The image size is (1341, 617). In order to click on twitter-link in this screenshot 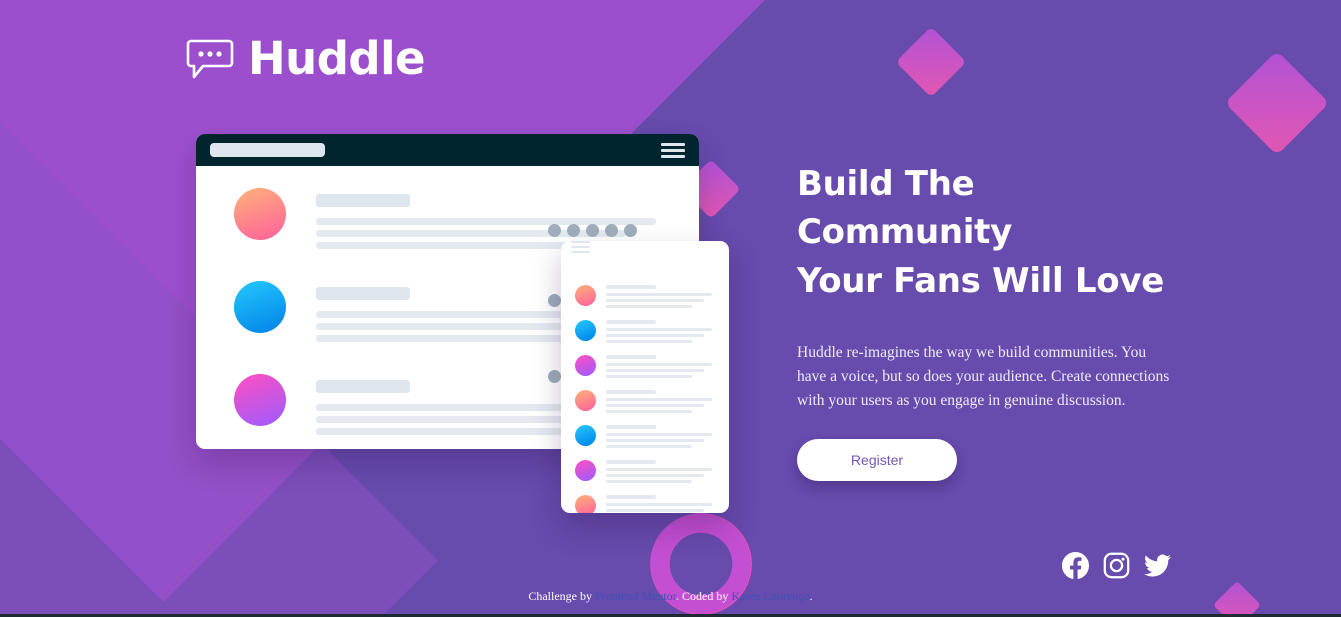, I will do `click(1157, 565)`.